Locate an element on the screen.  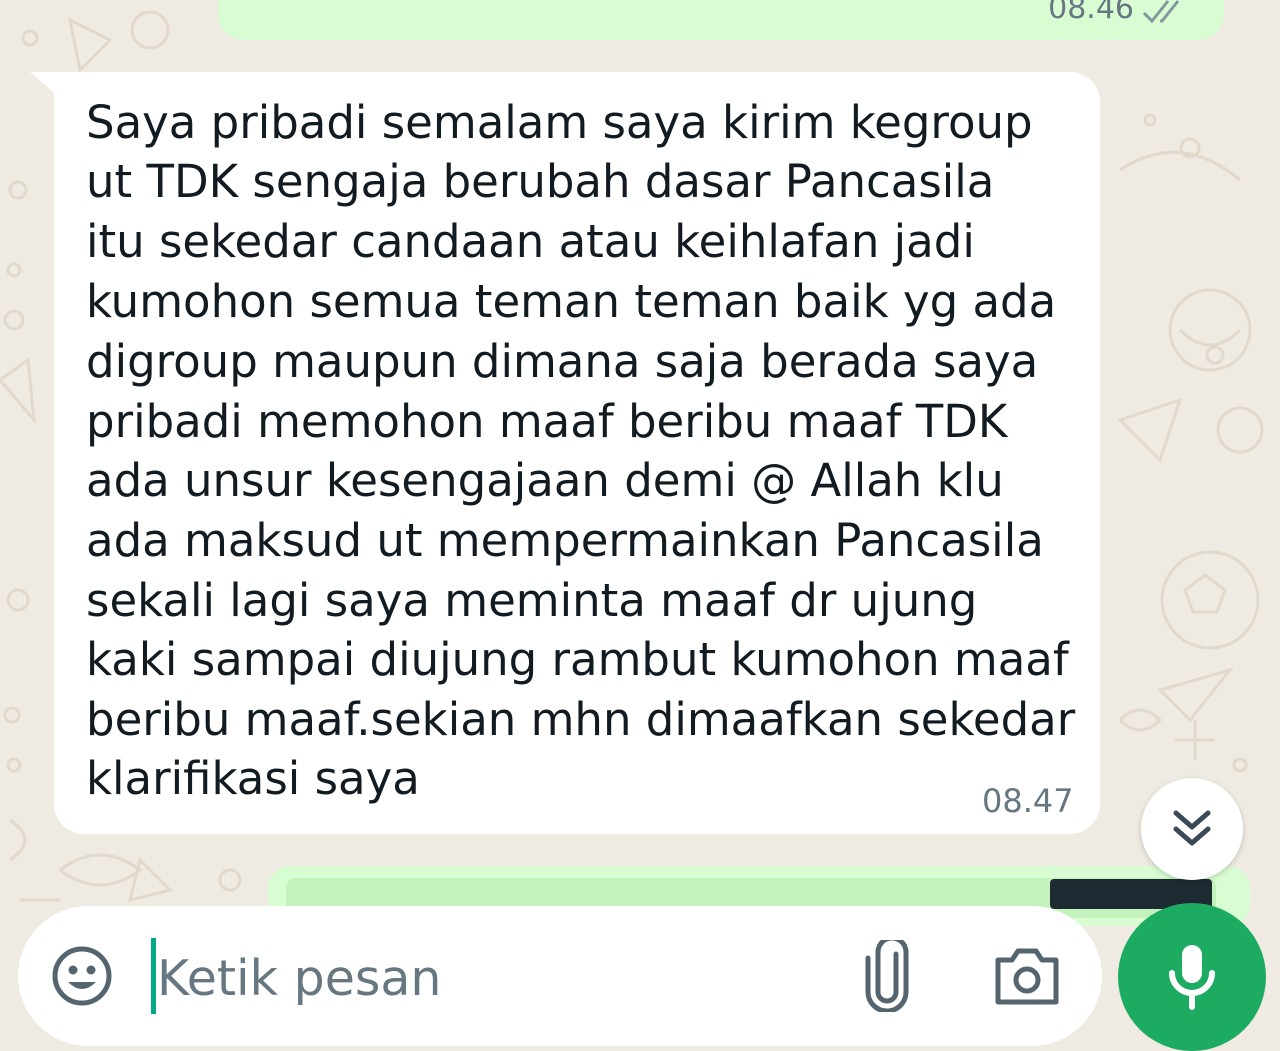
message-text-line: kumohon semua teman teman baik yg ada is located at coordinates (571, 301).